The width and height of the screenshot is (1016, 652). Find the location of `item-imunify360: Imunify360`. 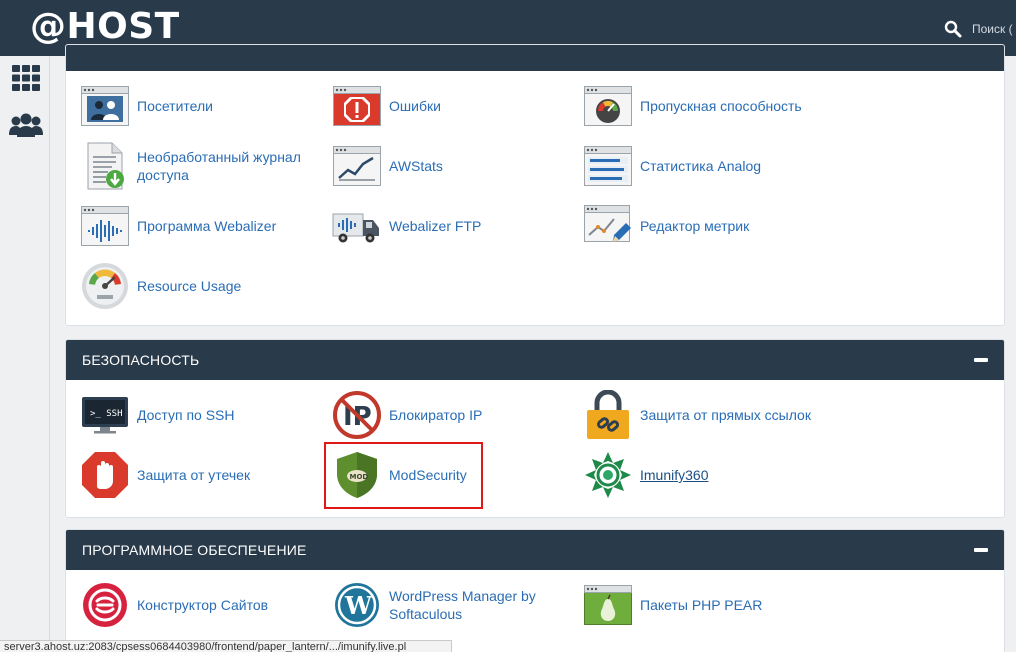

item-imunify360: Imunify360 is located at coordinates (701, 475).